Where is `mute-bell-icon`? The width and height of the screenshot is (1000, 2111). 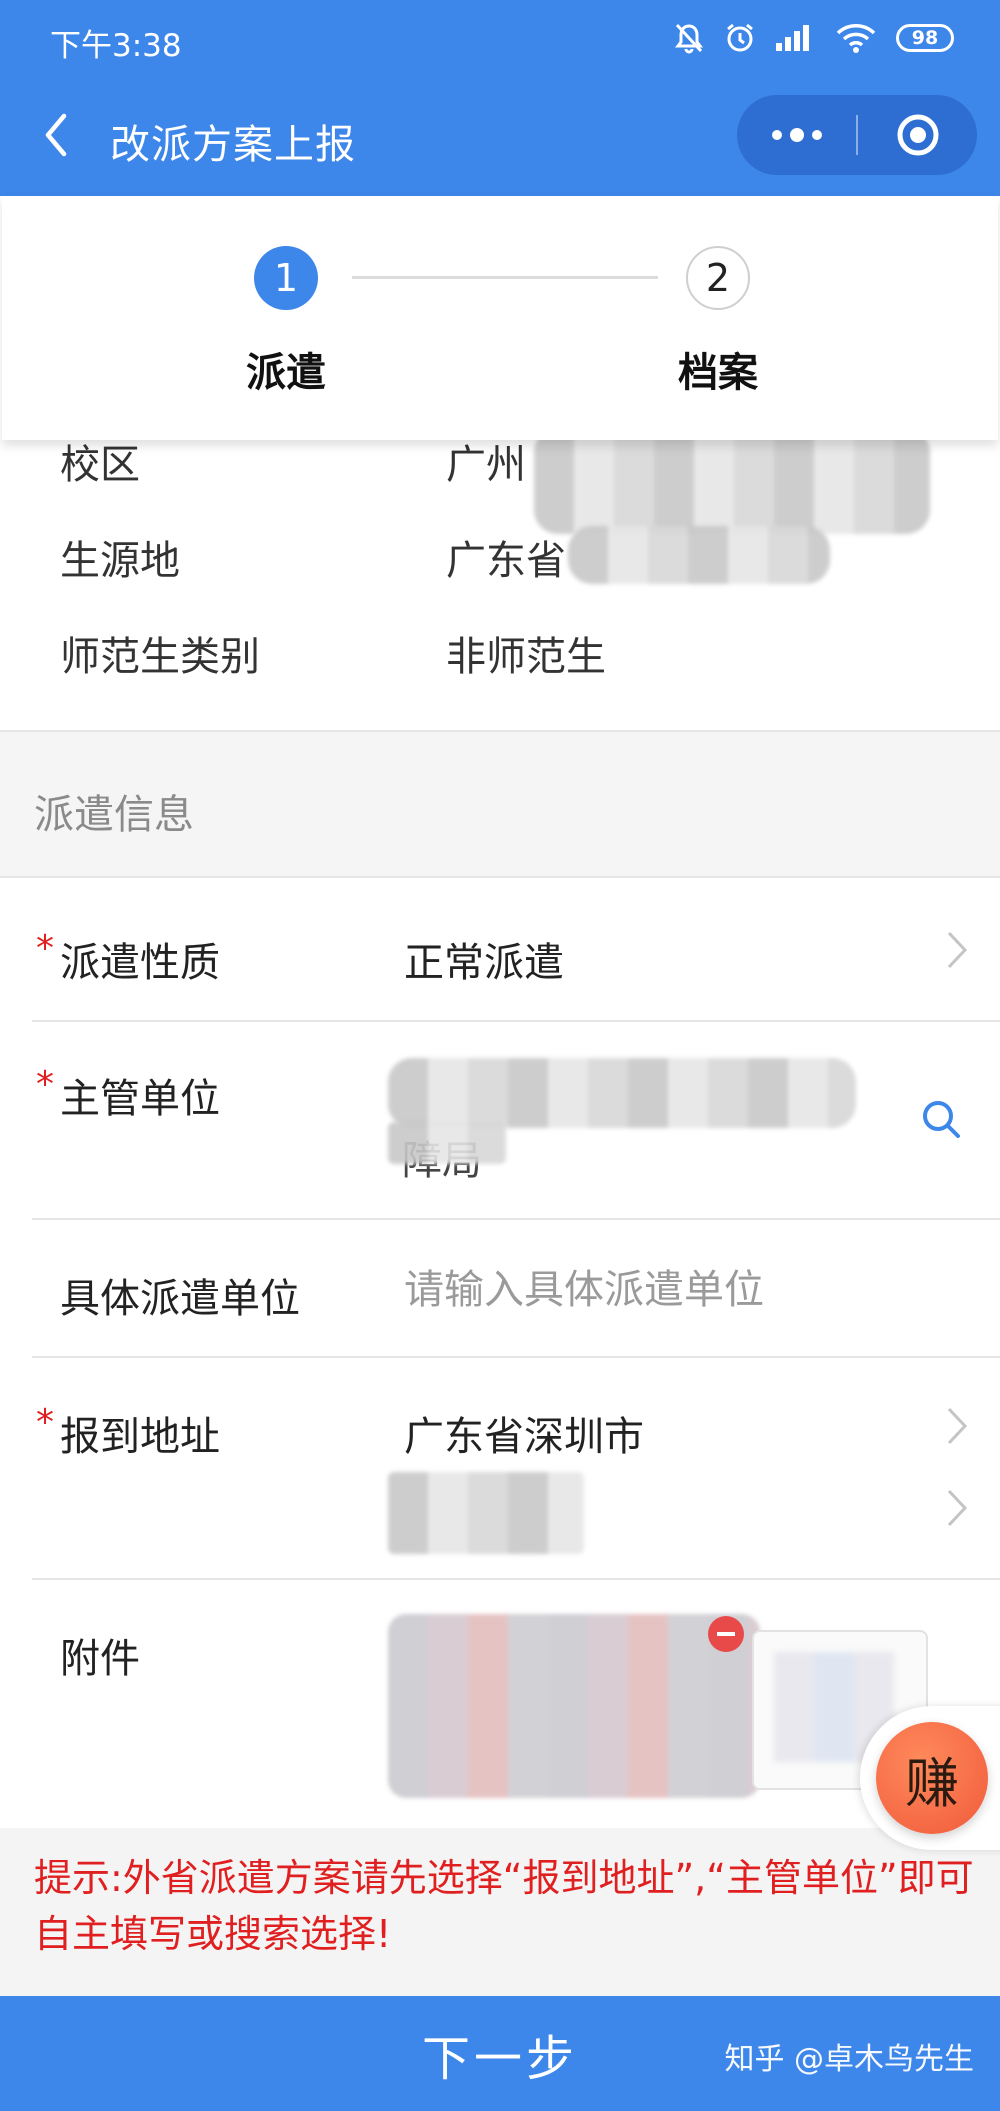
mute-bell-icon is located at coordinates (689, 38).